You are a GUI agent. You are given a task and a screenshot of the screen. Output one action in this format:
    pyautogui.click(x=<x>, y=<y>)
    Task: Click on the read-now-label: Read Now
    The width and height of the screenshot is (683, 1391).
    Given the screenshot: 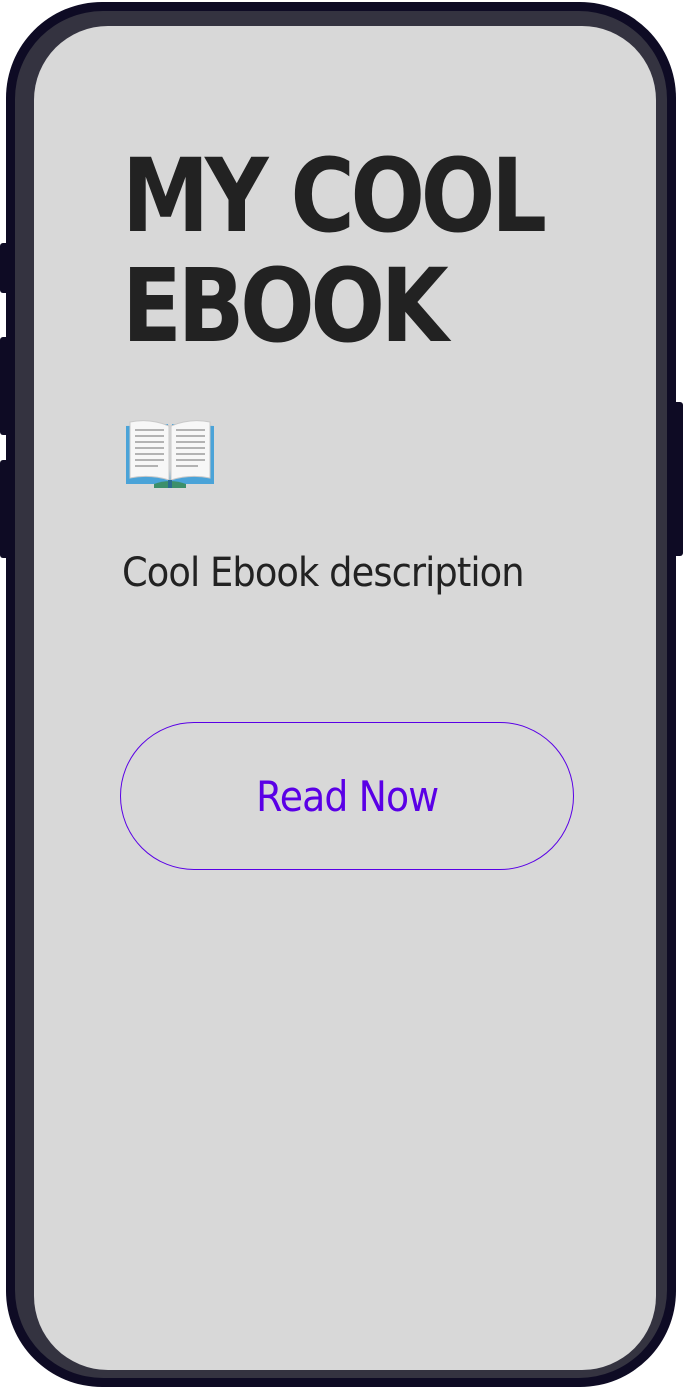 What is the action you would take?
    pyautogui.click(x=347, y=796)
    